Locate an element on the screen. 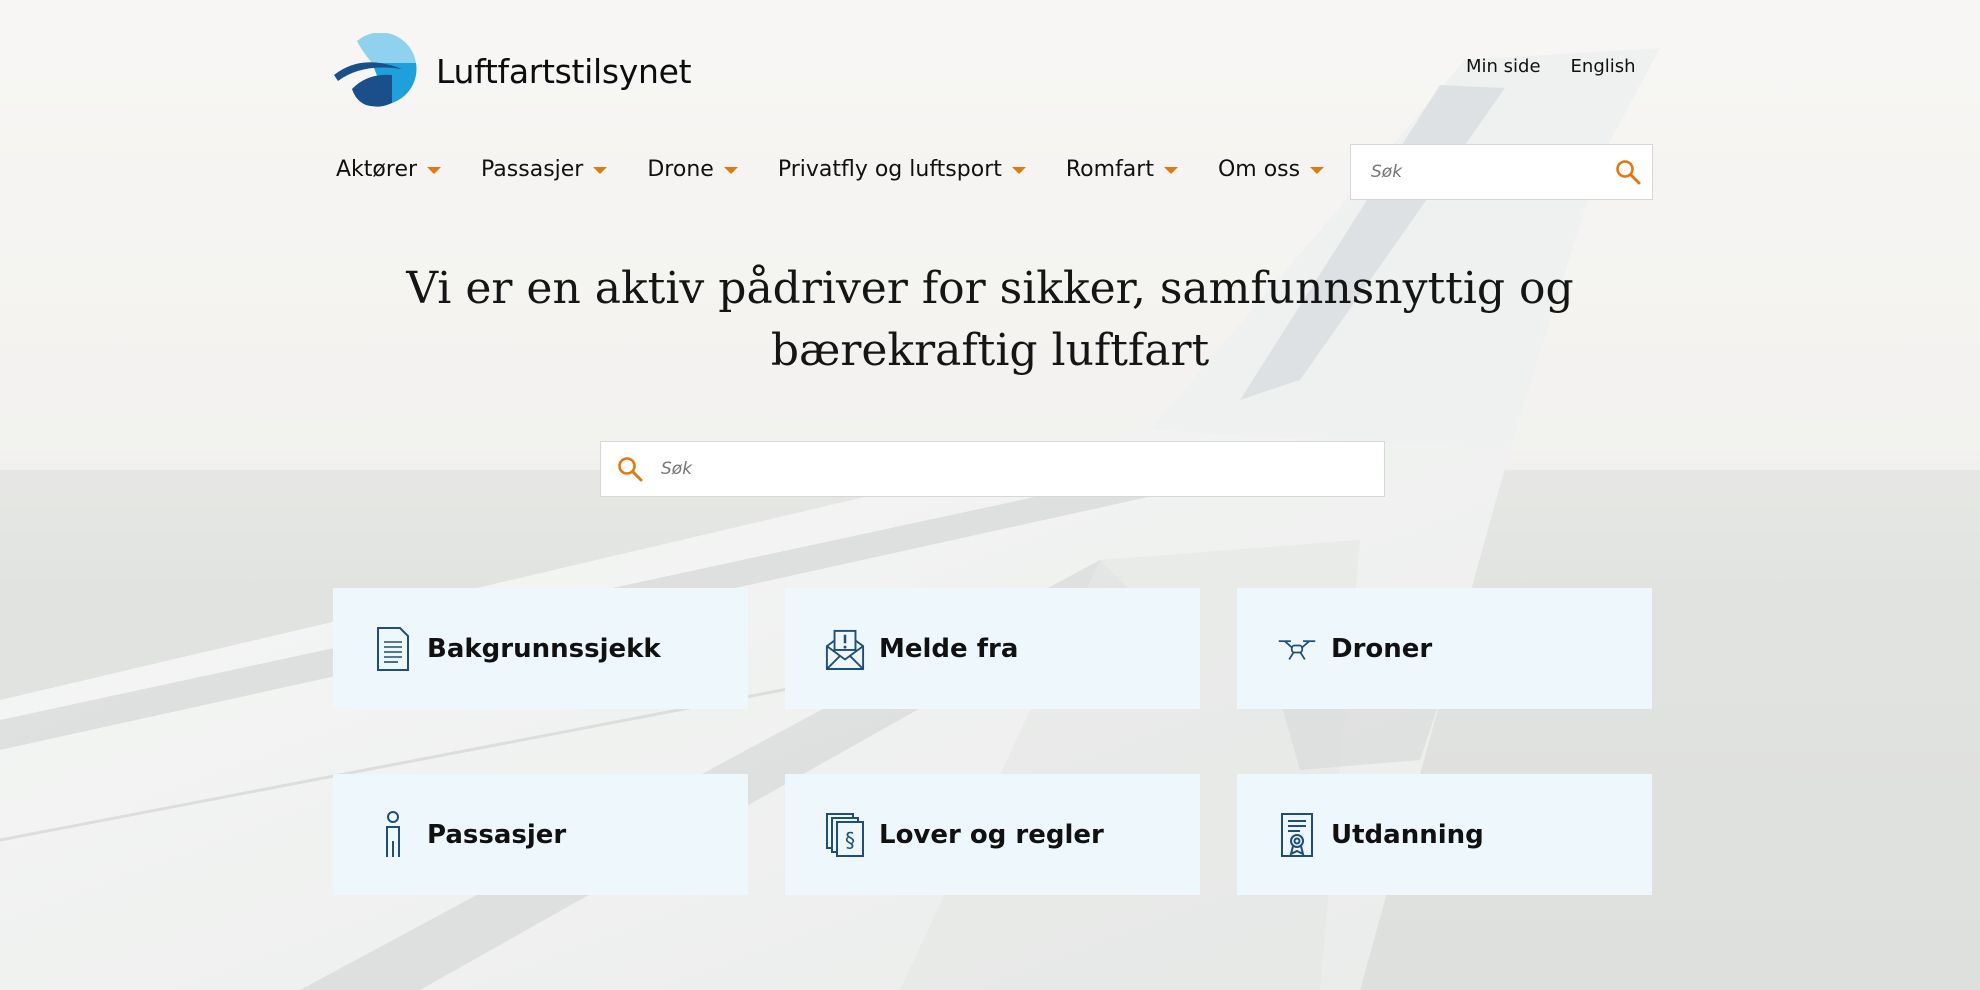 This screenshot has height=990, width=1980. paragraph-docs-icon: § is located at coordinates (845, 835).